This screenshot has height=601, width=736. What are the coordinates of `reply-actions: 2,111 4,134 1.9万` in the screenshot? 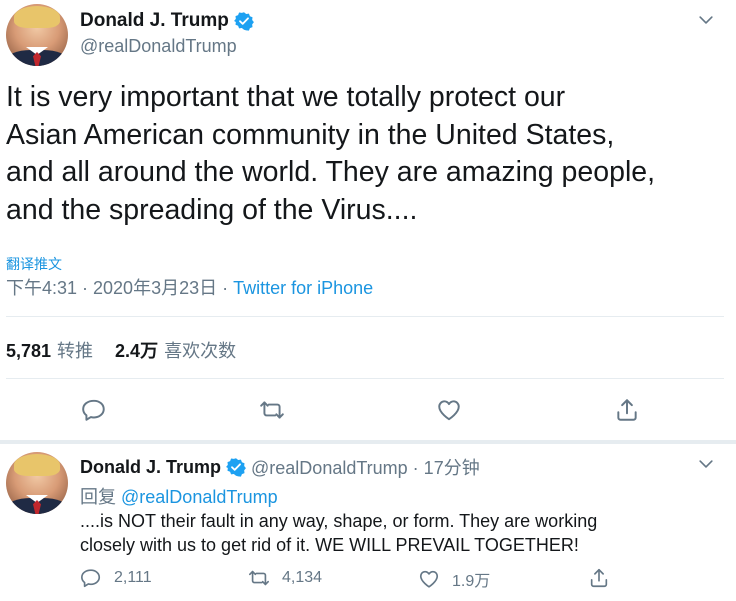 It's located at (360, 579).